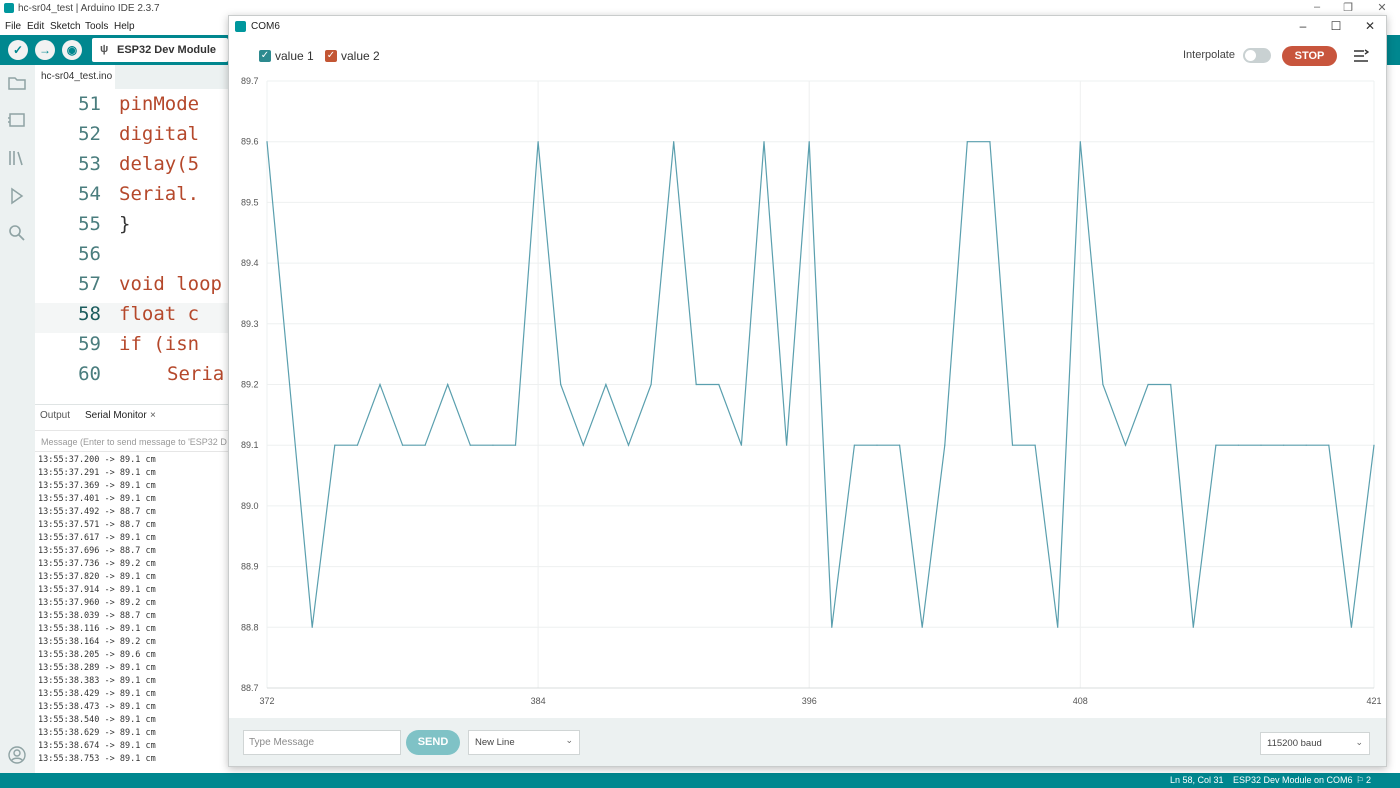 The image size is (1400, 788). I want to click on message-input: Type Message, so click(322, 742).